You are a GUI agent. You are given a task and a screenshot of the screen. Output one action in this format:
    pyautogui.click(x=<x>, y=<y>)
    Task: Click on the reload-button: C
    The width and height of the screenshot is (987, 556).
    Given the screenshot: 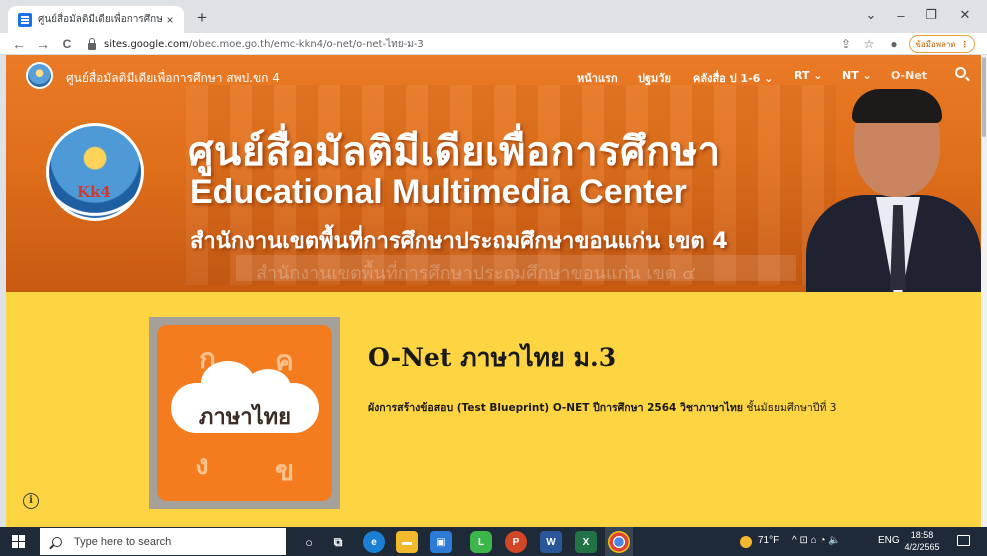 What is the action you would take?
    pyautogui.click(x=67, y=44)
    